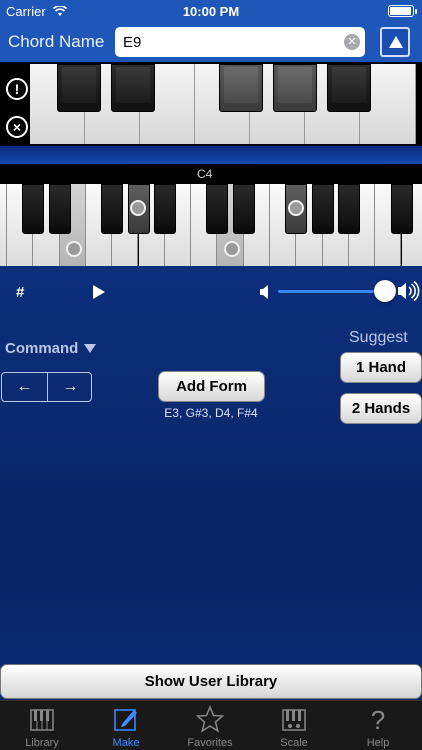 This screenshot has width=422, height=750. I want to click on volume-slider, so click(332, 291).